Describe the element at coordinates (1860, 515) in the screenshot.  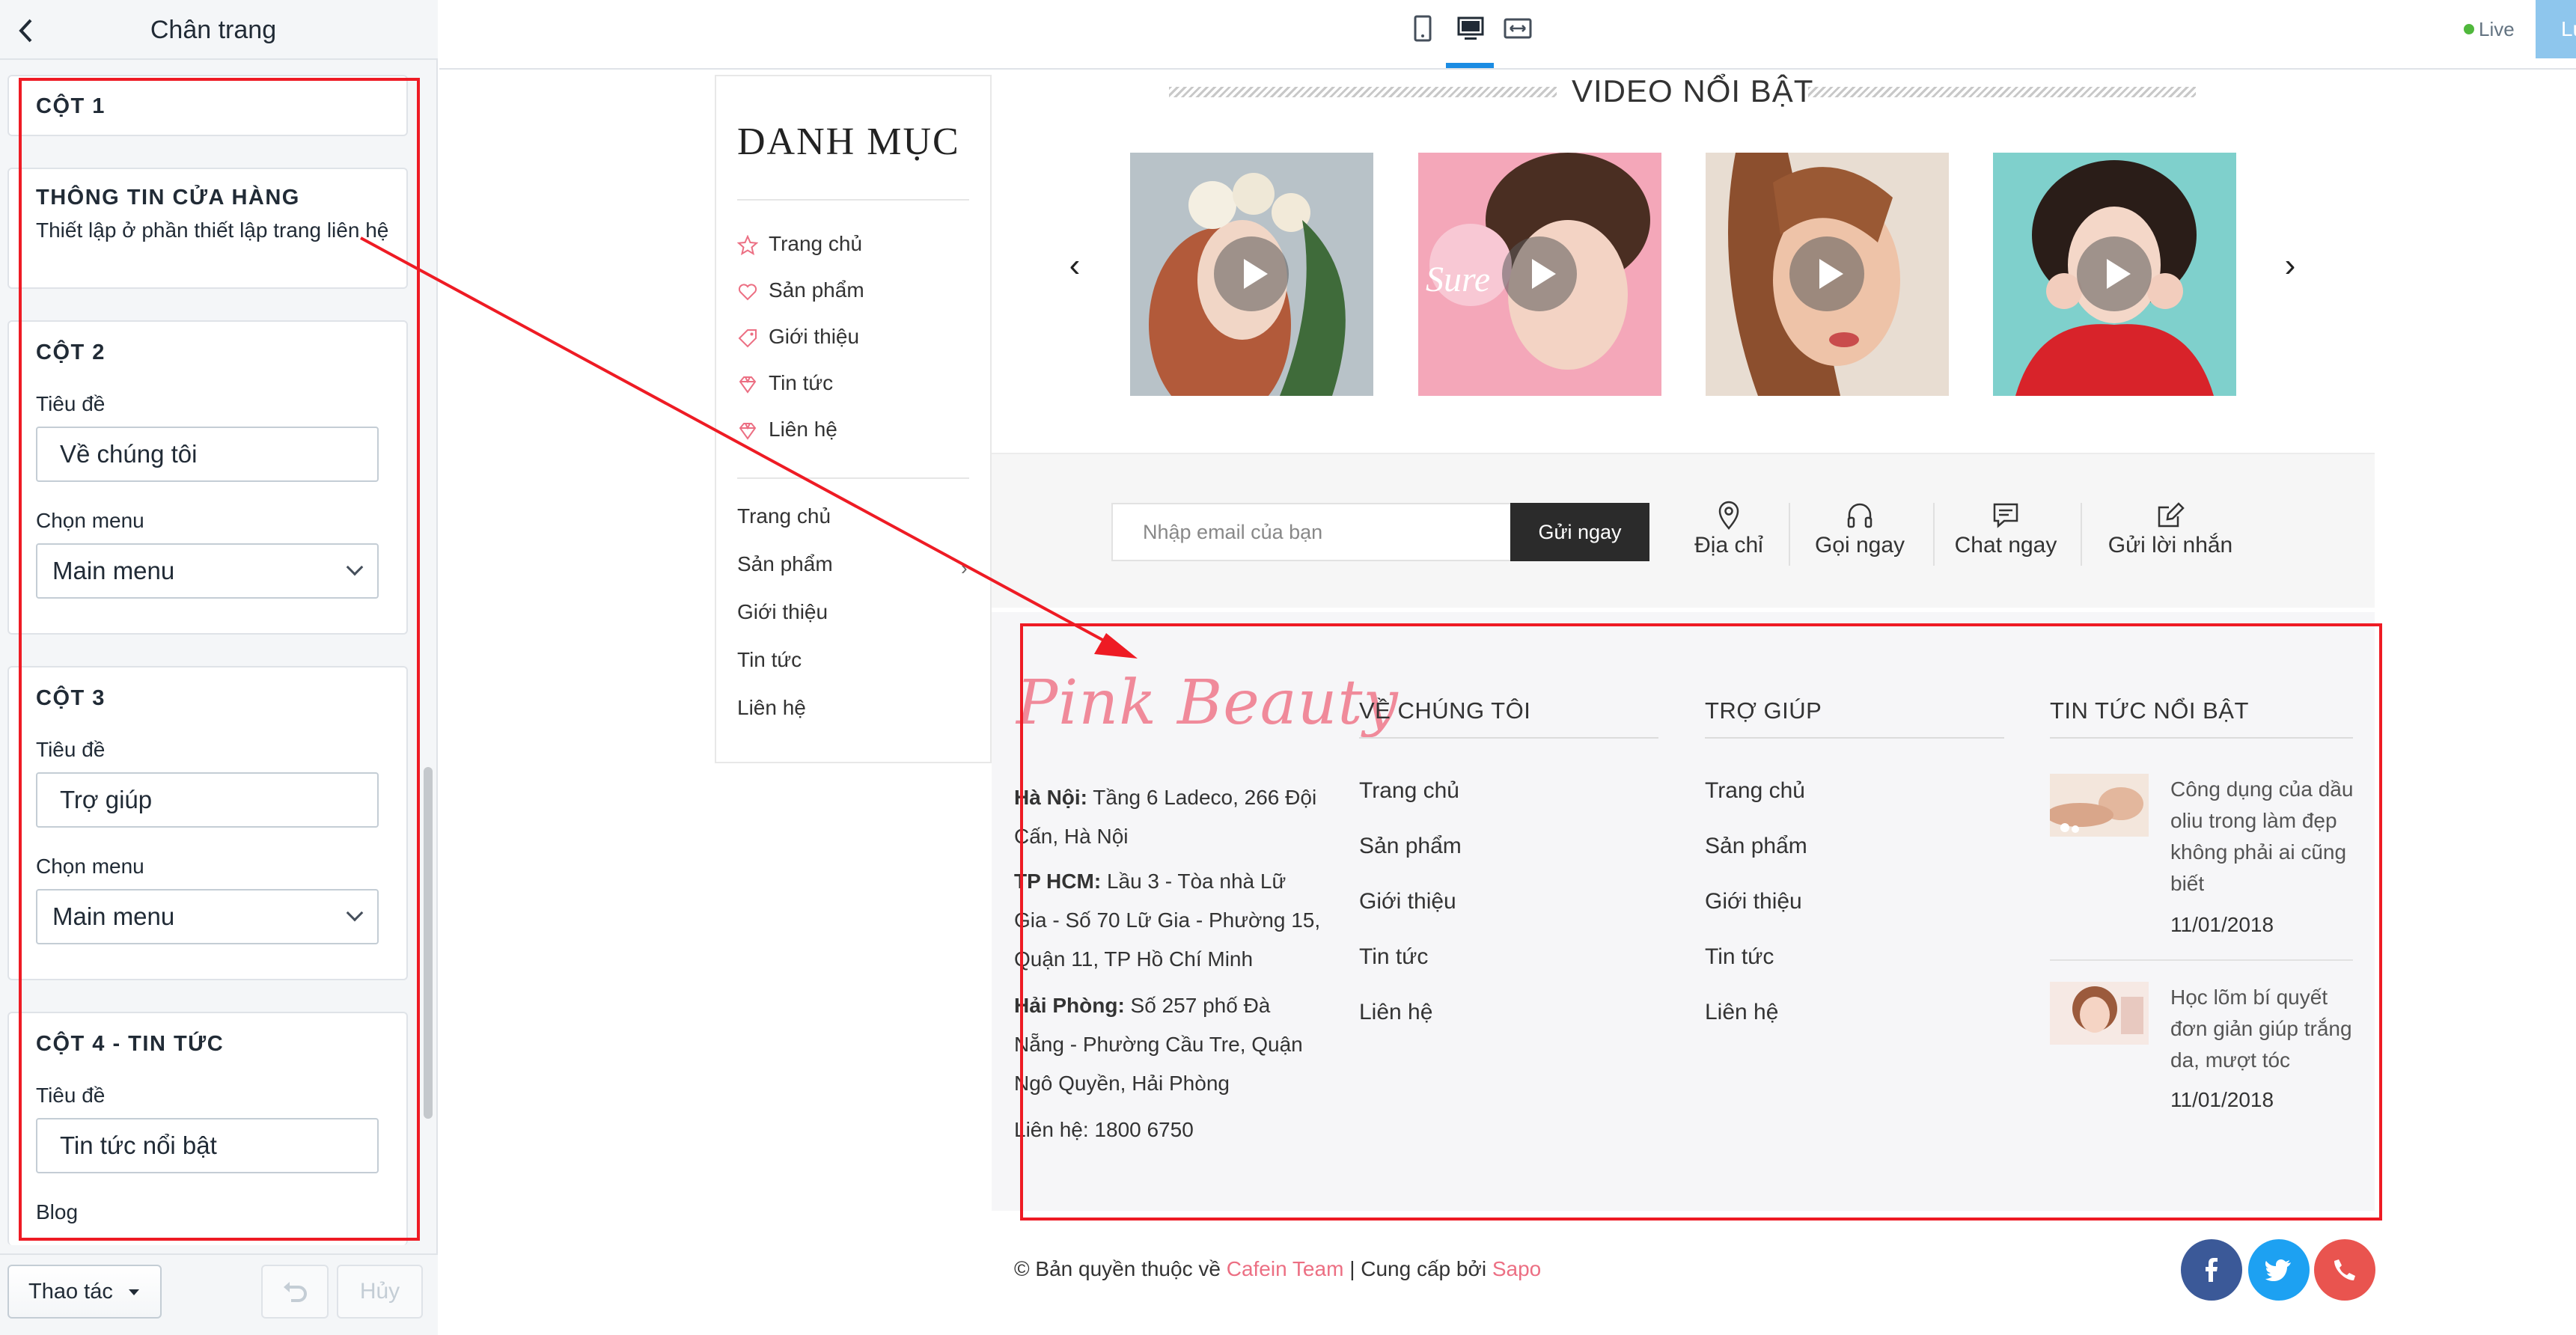
I see `headphones-icon` at that location.